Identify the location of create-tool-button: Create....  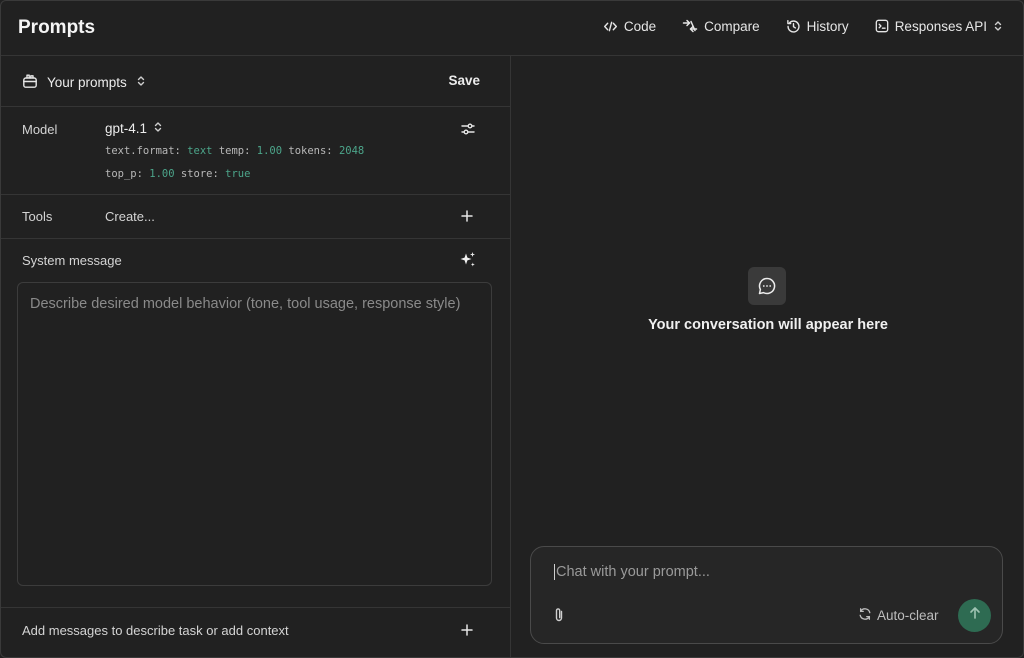
(130, 216).